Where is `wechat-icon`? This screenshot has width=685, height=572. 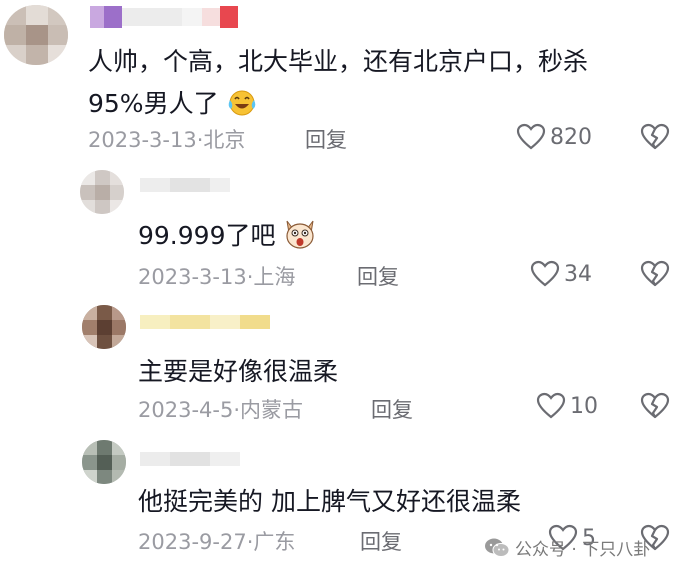
wechat-icon is located at coordinates (497, 547).